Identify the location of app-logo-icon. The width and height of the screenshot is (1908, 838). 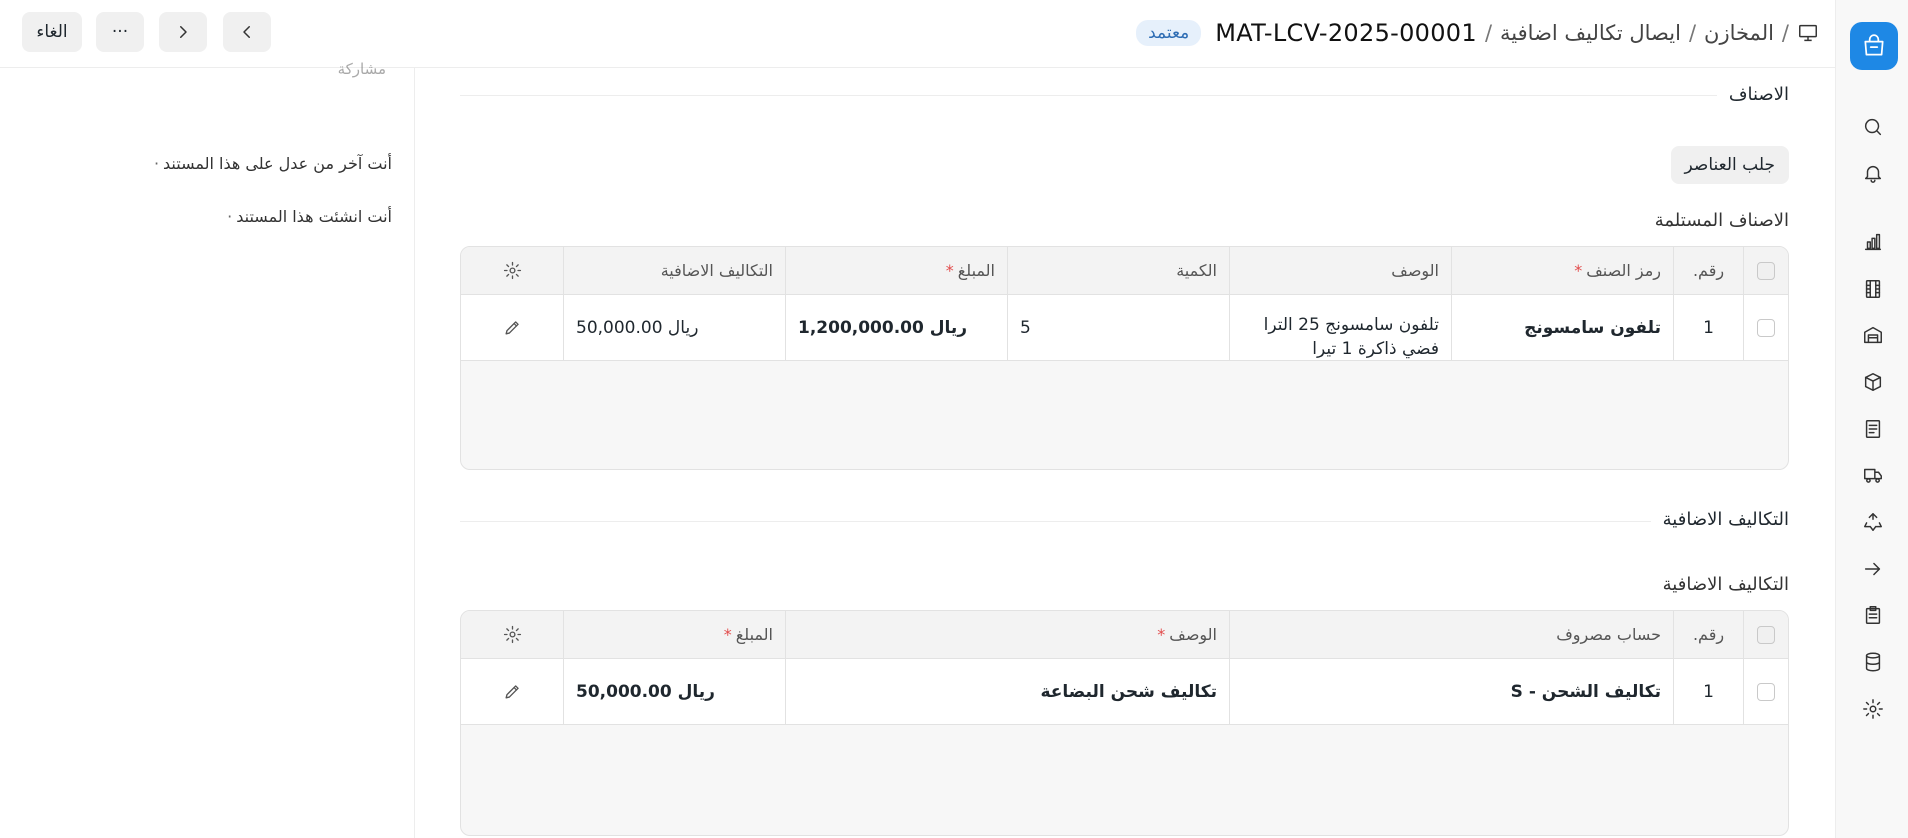
(1874, 46).